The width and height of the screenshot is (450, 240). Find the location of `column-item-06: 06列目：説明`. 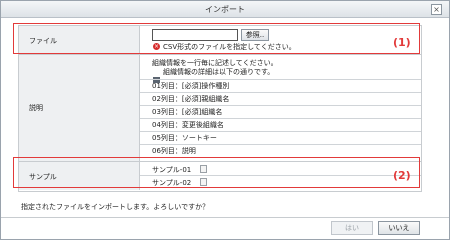

column-item-06: 06列目：説明 is located at coordinates (174, 151).